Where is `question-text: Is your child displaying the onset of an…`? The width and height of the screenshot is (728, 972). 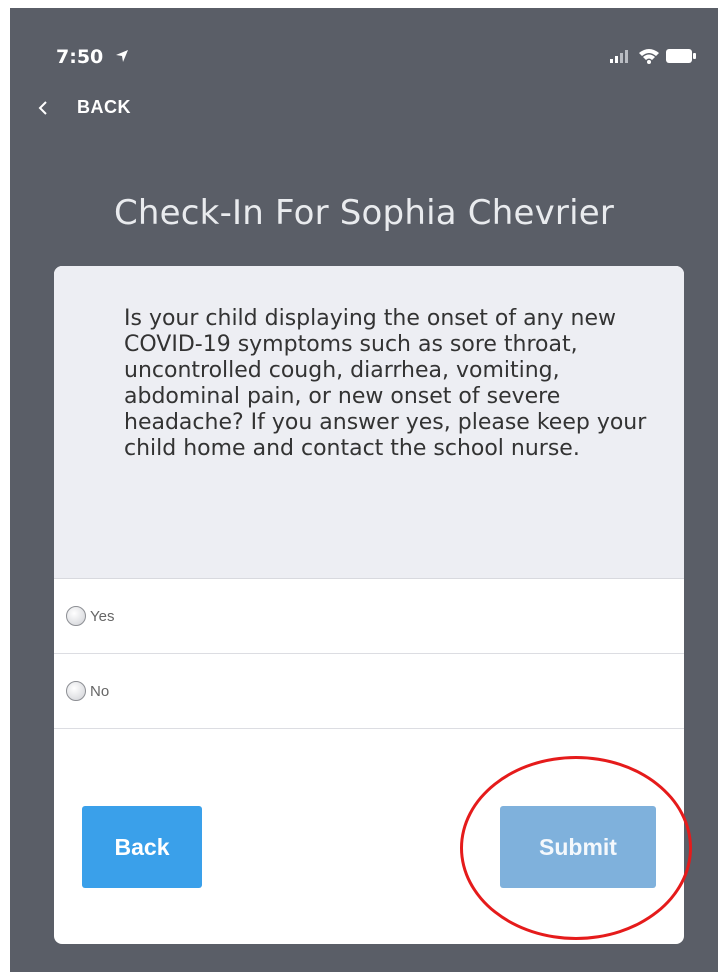
question-text: Is your child displaying the onset of an… is located at coordinates (385, 383).